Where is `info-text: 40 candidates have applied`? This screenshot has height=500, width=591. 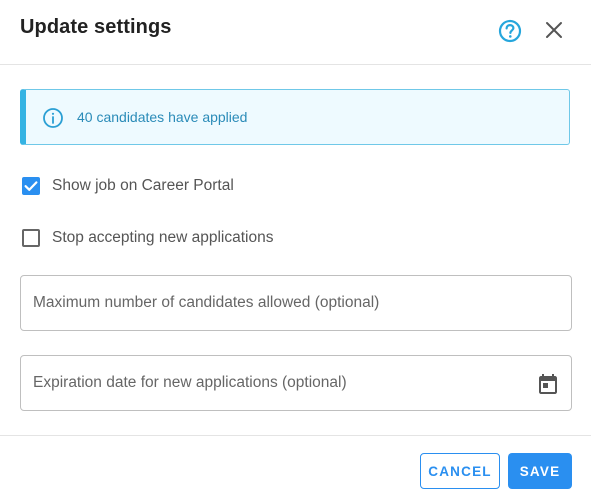
info-text: 40 candidates have applied is located at coordinates (162, 117).